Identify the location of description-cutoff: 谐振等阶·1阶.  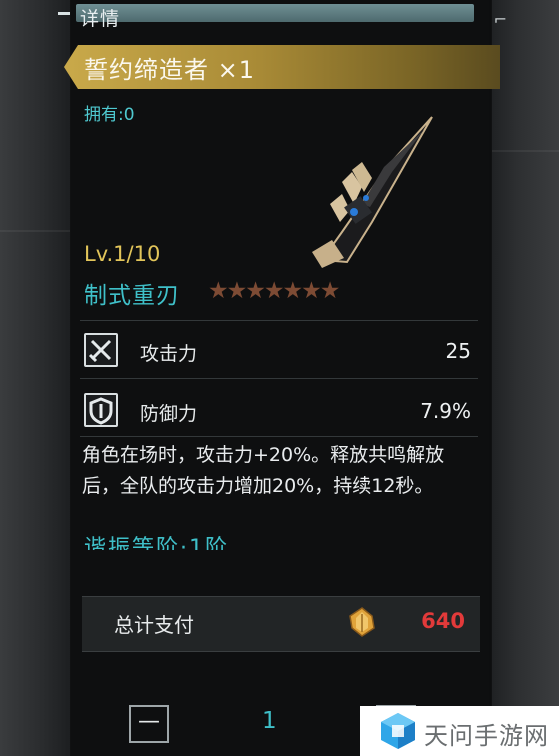
(234, 543).